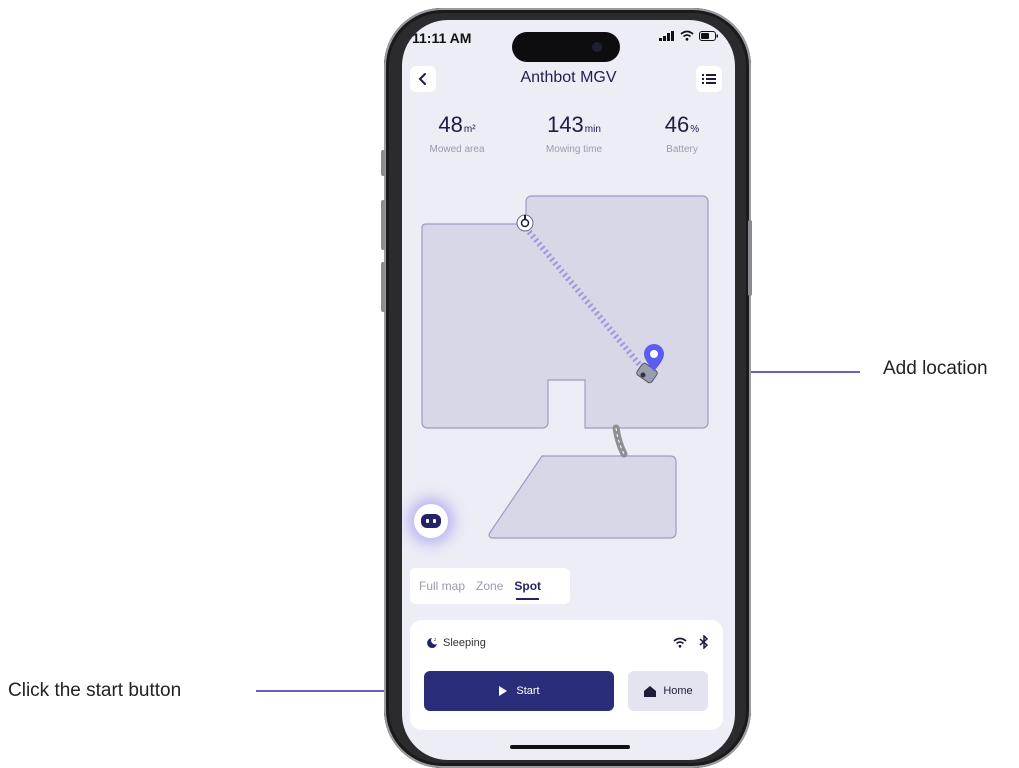  What do you see at coordinates (565, 124) in the screenshot?
I see `stat-value: 143` at bounding box center [565, 124].